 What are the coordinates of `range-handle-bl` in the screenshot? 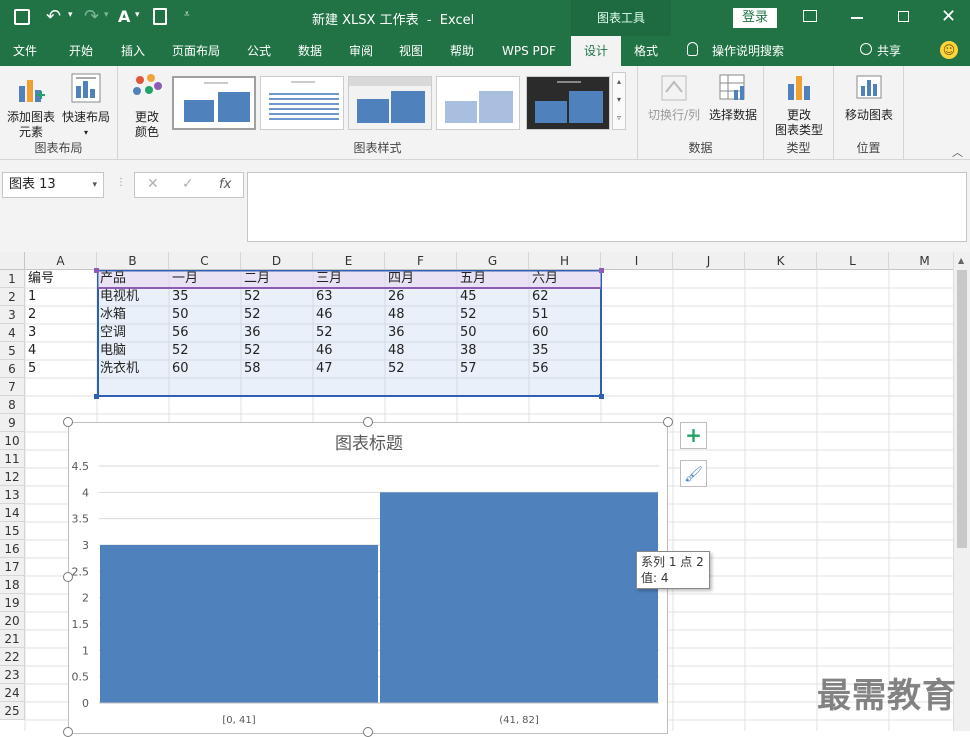 It's located at (96, 396).